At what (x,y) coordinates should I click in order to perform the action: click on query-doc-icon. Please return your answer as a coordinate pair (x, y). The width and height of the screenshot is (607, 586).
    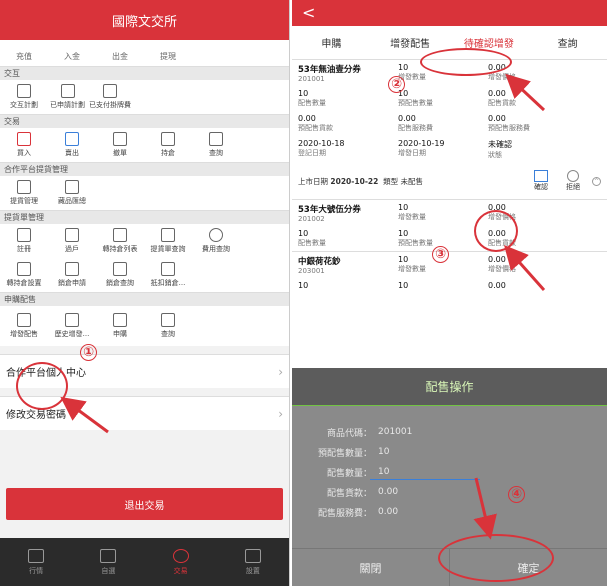
    Looking at the image, I should click on (168, 320).